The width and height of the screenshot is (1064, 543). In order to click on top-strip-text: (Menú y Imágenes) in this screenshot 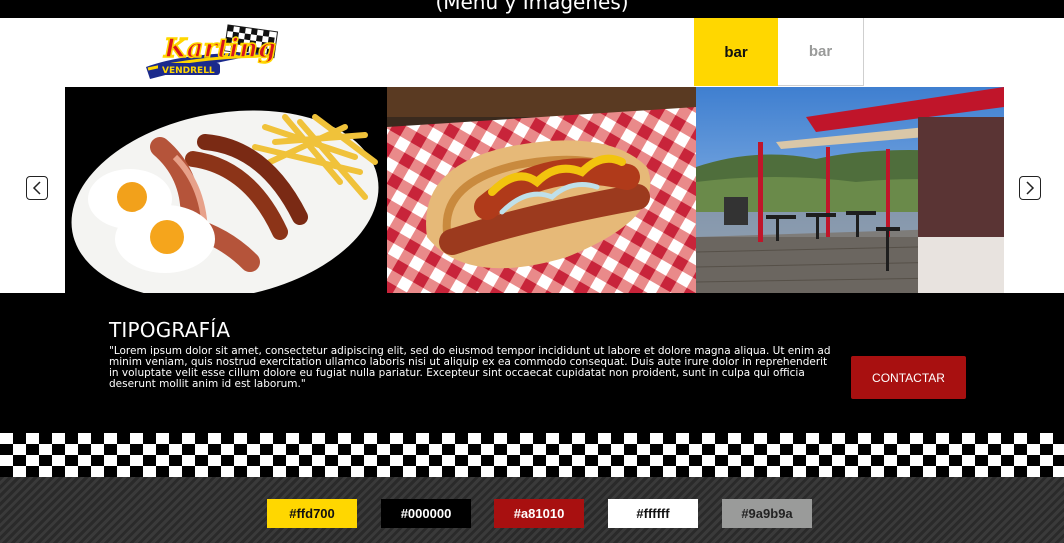, I will do `click(532, 7)`.